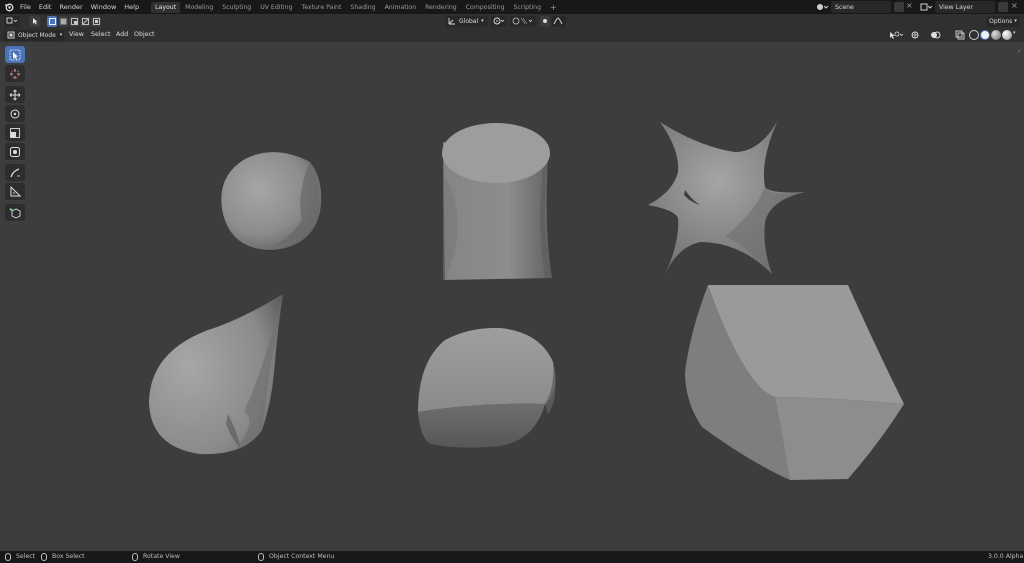 Image resolution: width=1024 pixels, height=563 pixels. Describe the element at coordinates (276, 7) in the screenshot. I see `tab-uv-editing: UV Editing` at that location.